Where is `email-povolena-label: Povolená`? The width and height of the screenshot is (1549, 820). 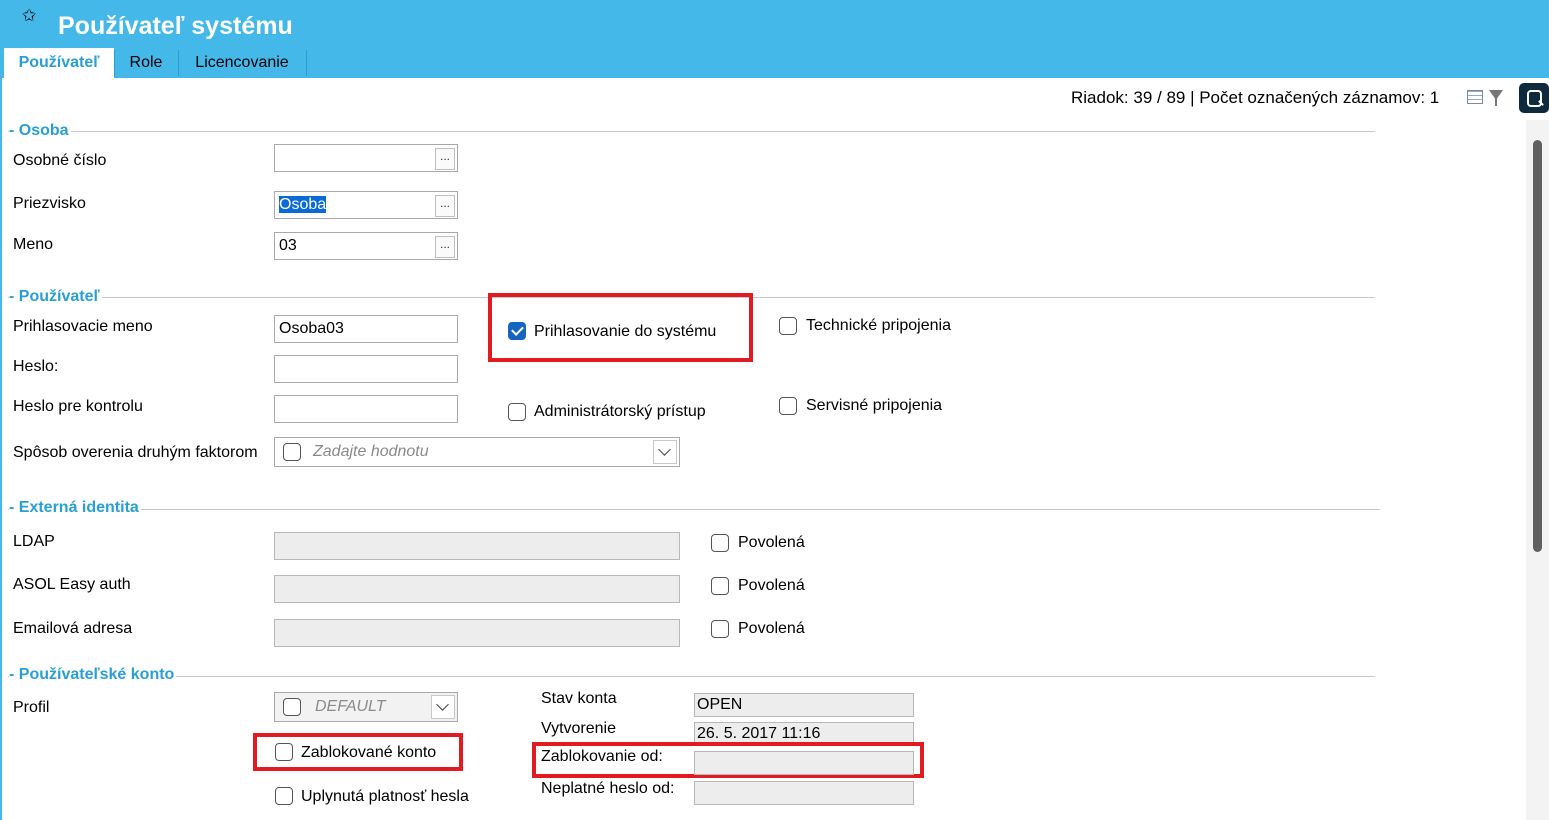 email-povolena-label: Povolená is located at coordinates (771, 628).